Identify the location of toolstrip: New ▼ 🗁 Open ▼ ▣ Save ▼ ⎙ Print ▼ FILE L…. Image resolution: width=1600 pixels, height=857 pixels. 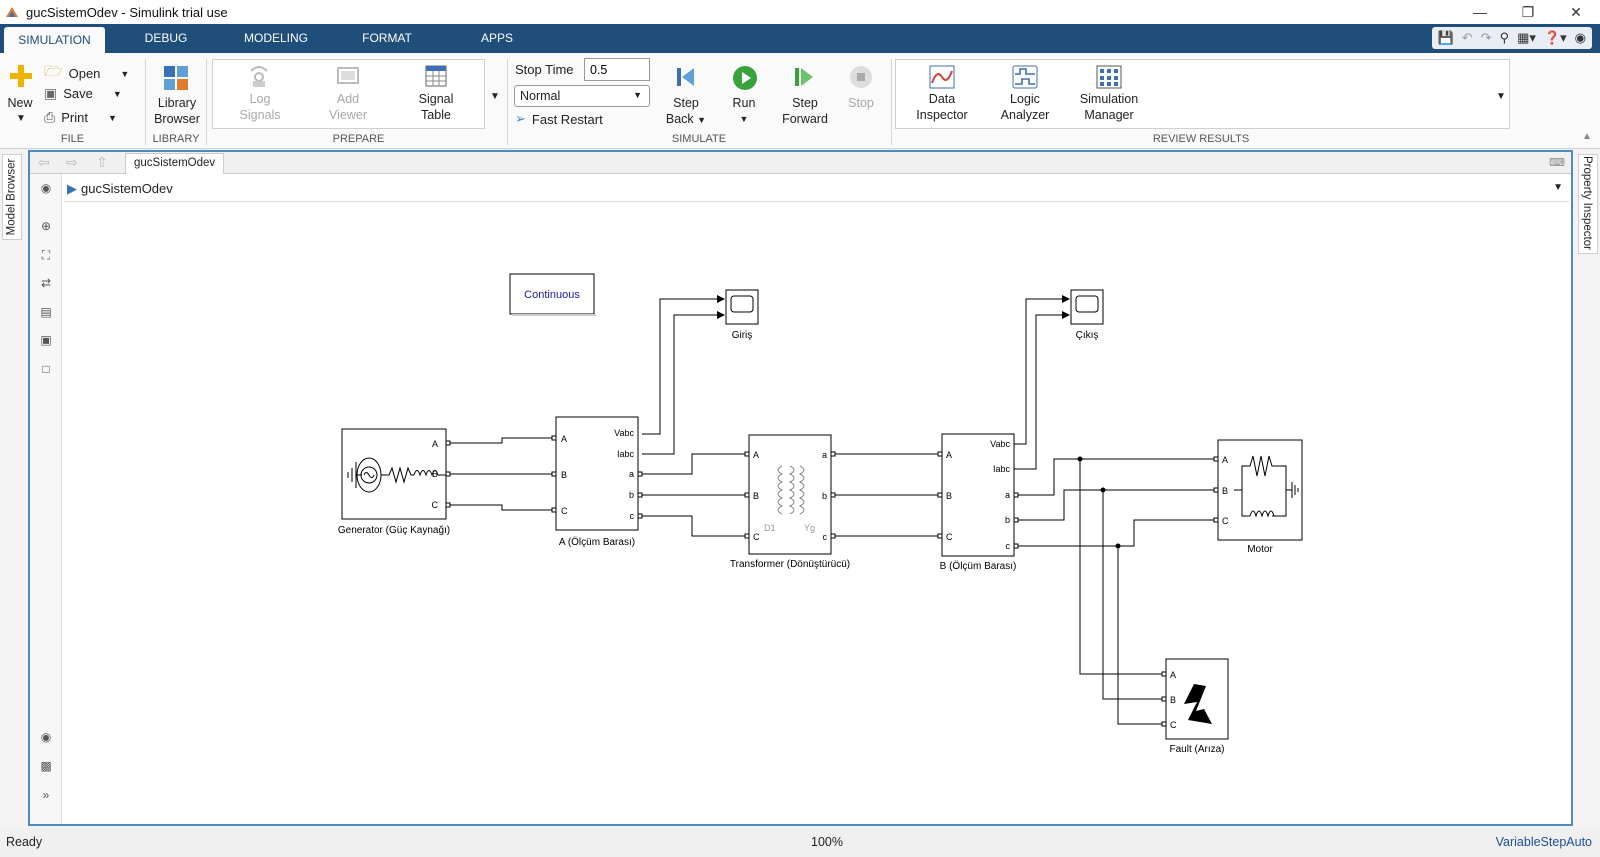
(800, 101).